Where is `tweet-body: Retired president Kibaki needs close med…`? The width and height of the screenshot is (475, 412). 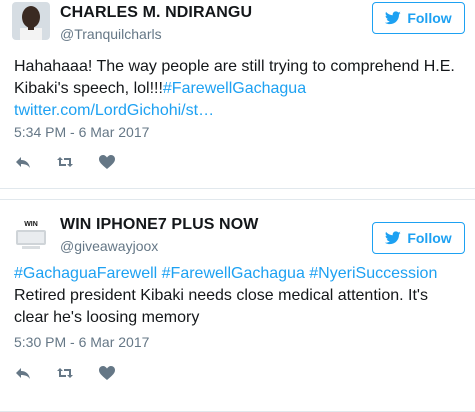 tweet-body: Retired president Kibaki needs close med… is located at coordinates (221, 306).